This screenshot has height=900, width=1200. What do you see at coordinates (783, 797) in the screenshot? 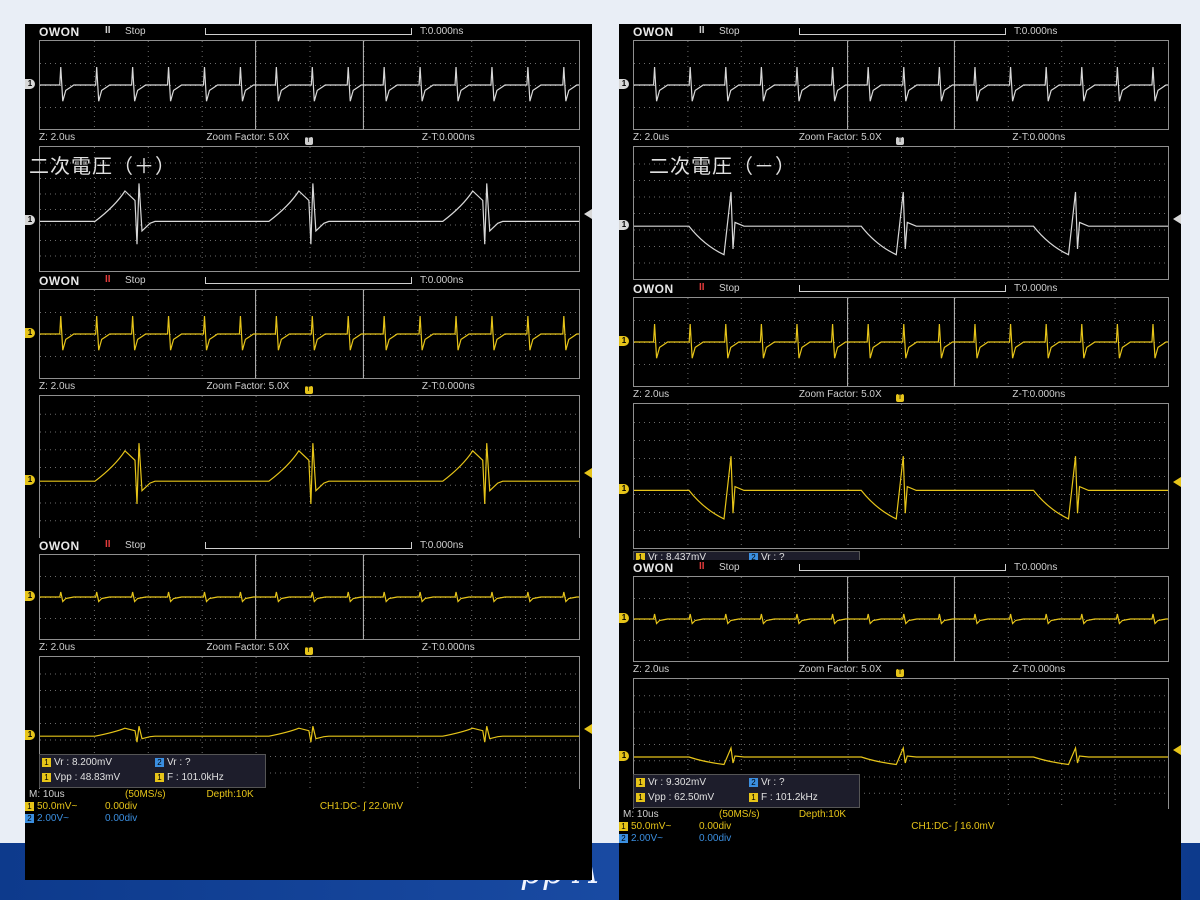
I see `ch1-freq: 1F : 101.2kHz` at bounding box center [783, 797].